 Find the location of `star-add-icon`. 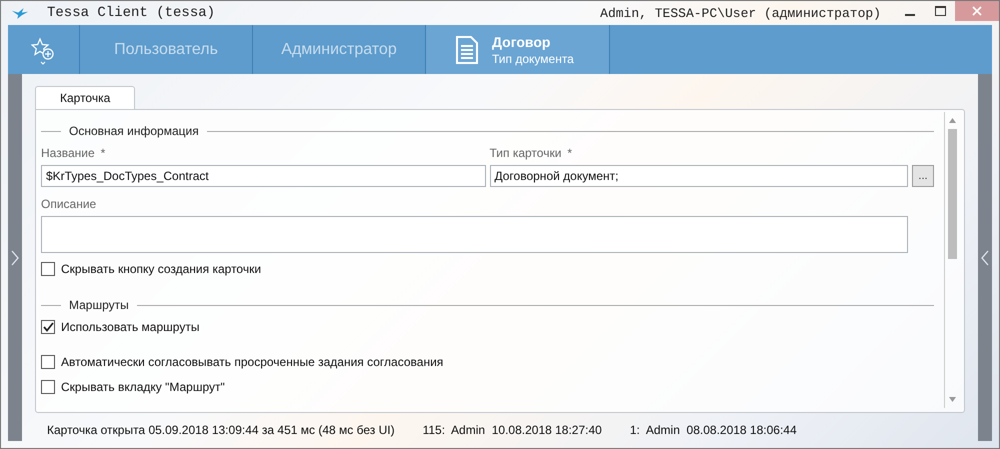

star-add-icon is located at coordinates (43, 51).